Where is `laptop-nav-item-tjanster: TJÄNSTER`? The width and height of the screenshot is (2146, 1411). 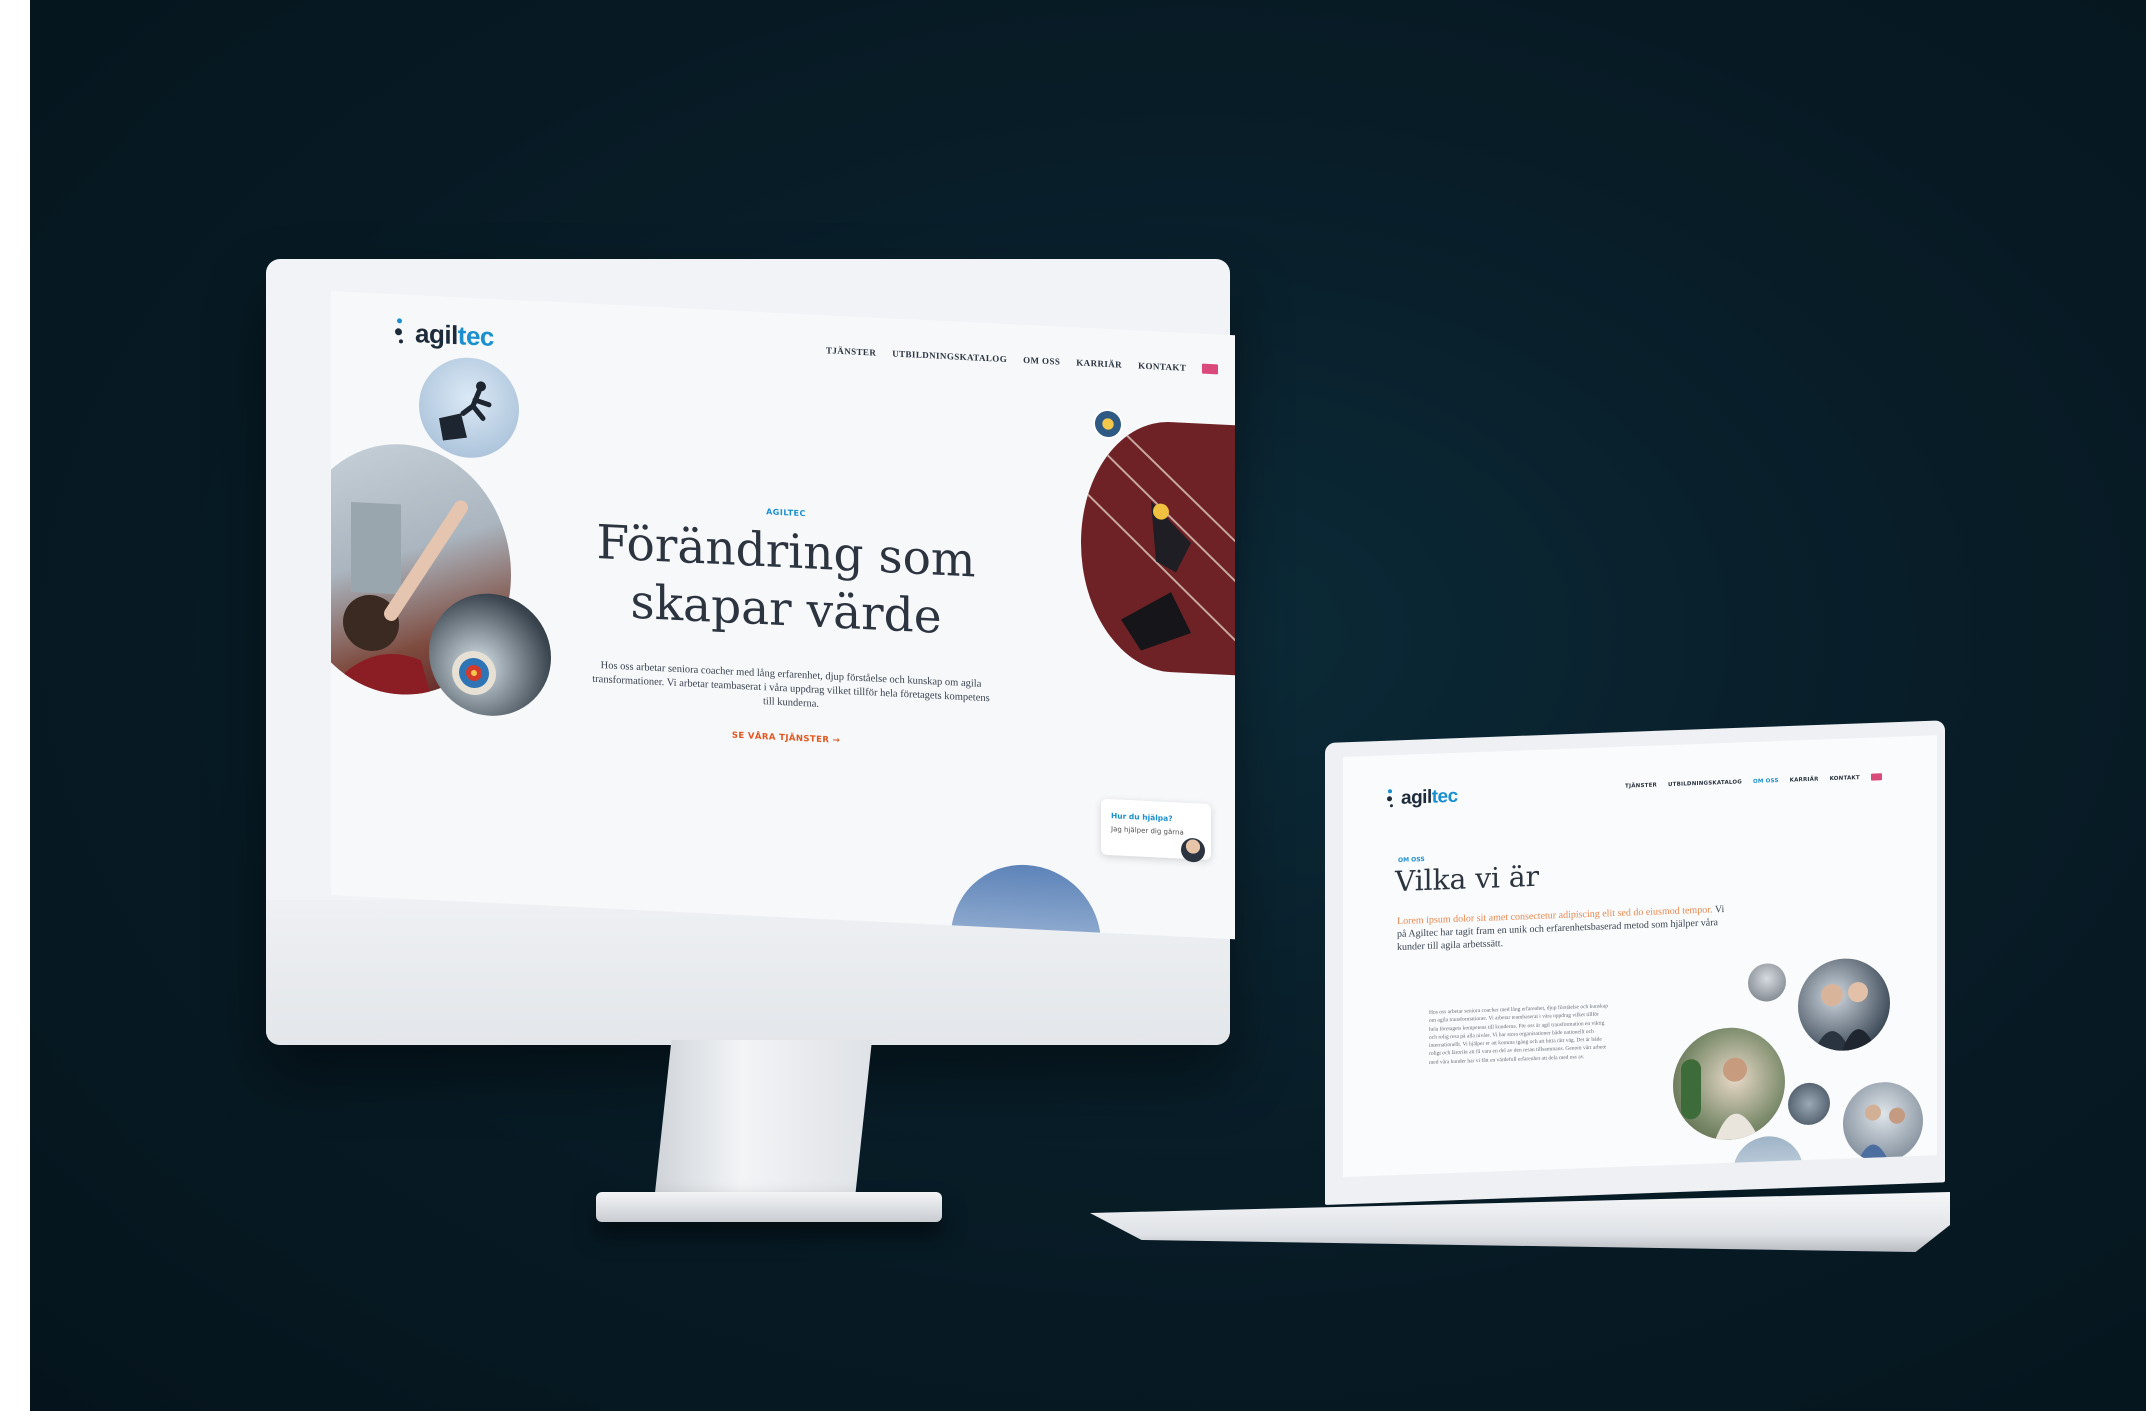
laptop-nav-item-tjanster: TJÄNSTER is located at coordinates (1641, 785).